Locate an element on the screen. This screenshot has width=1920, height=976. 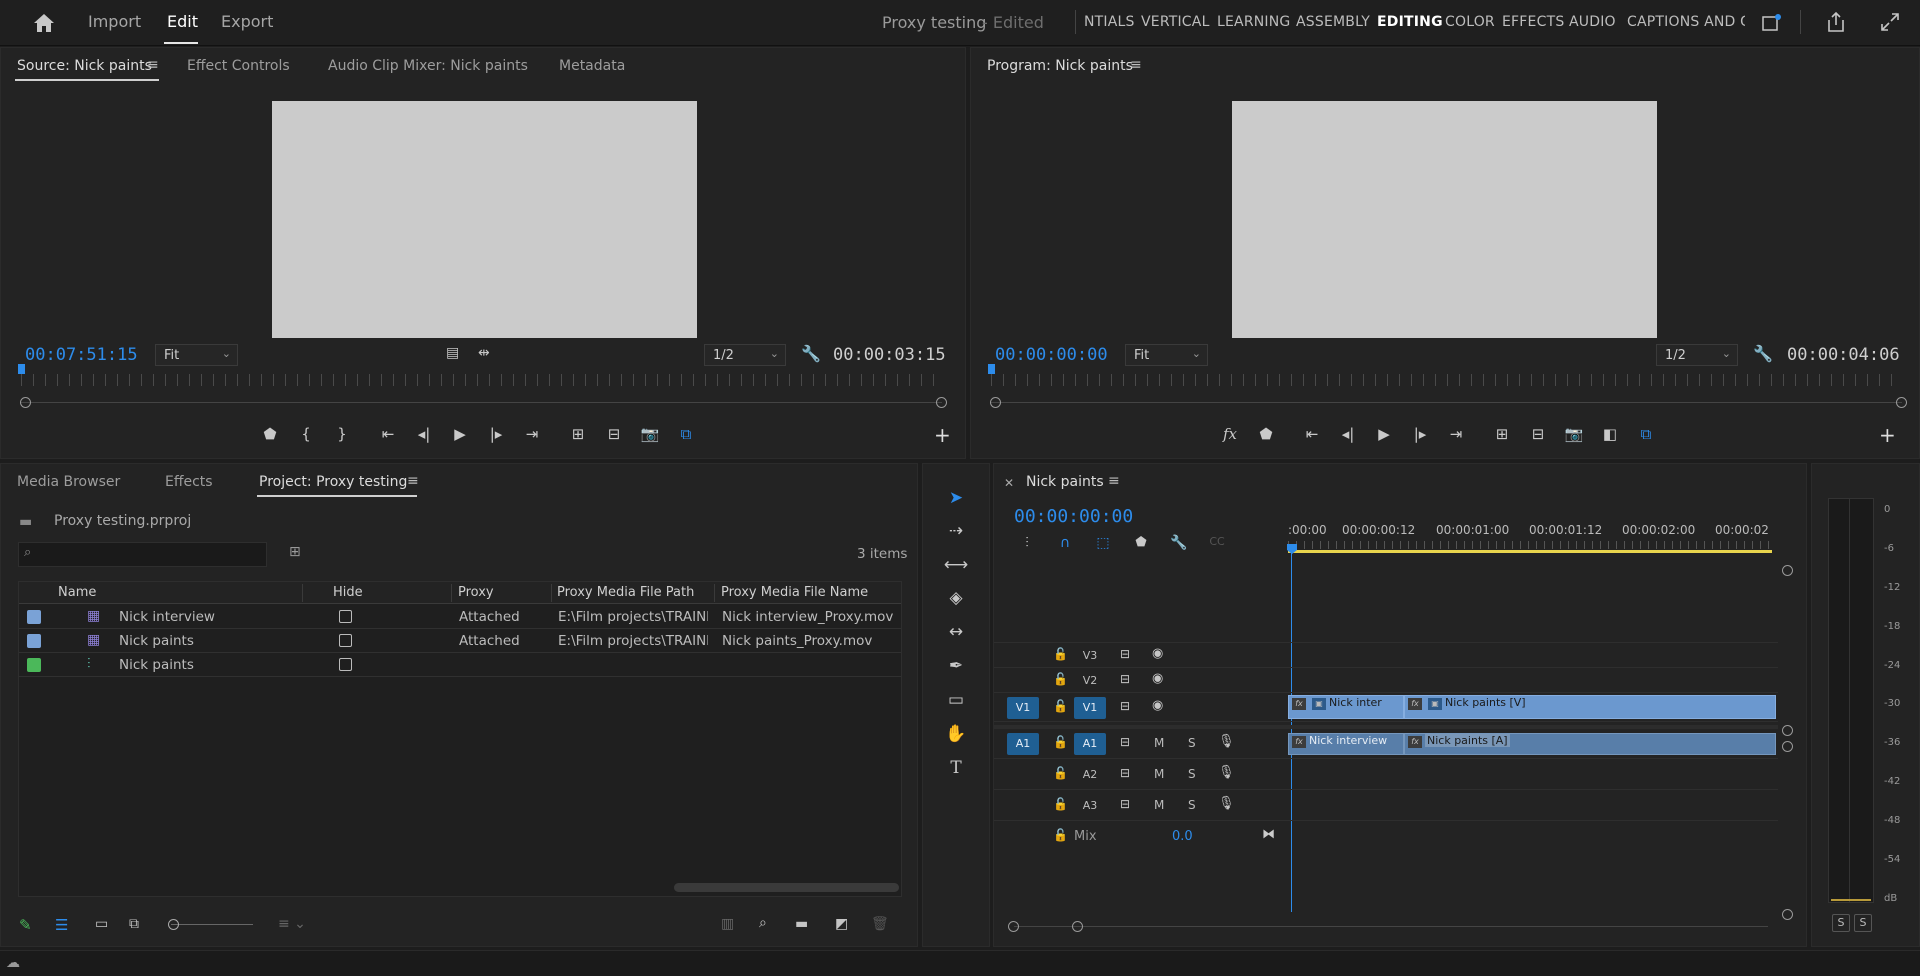
freeform-view-icon: ⧉ is located at coordinates (134, 924).